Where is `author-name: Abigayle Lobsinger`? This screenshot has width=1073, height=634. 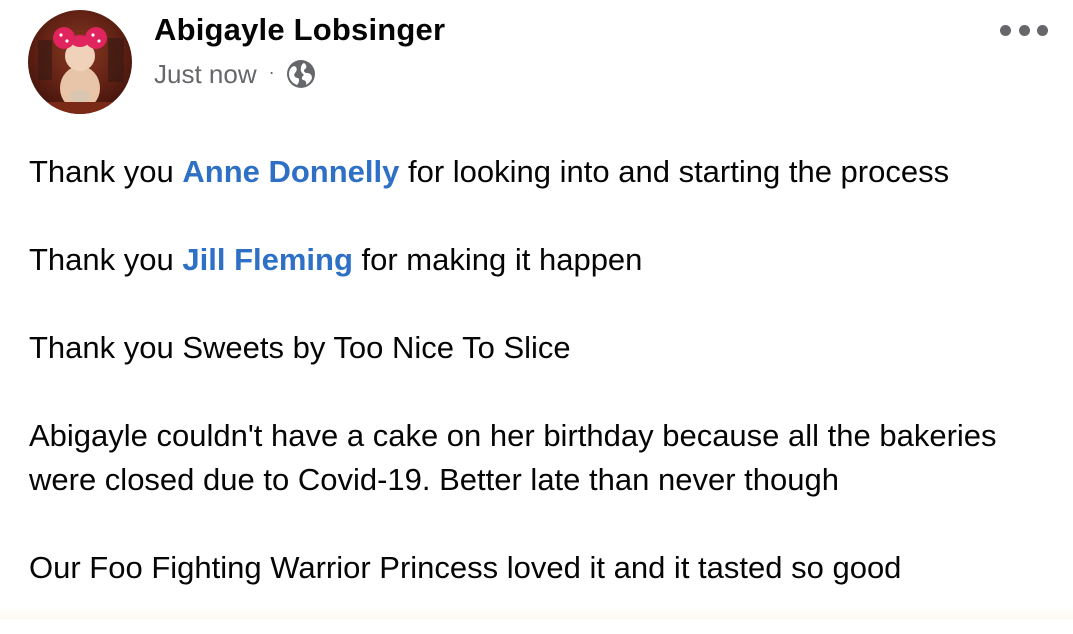
author-name: Abigayle Lobsinger is located at coordinates (299, 30).